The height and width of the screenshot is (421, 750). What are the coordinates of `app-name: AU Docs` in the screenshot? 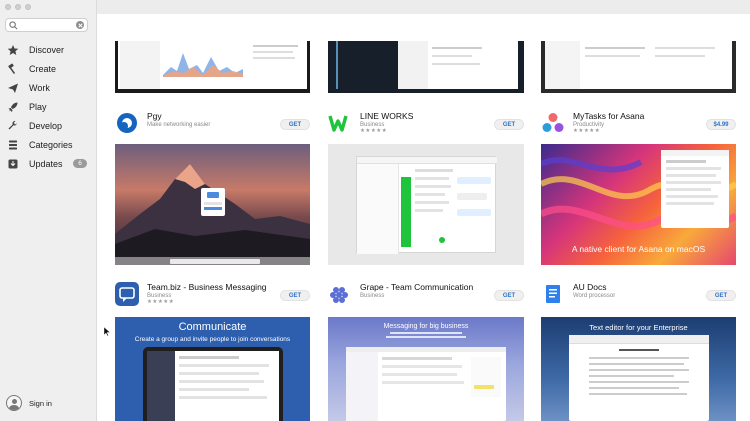 It's located at (590, 287).